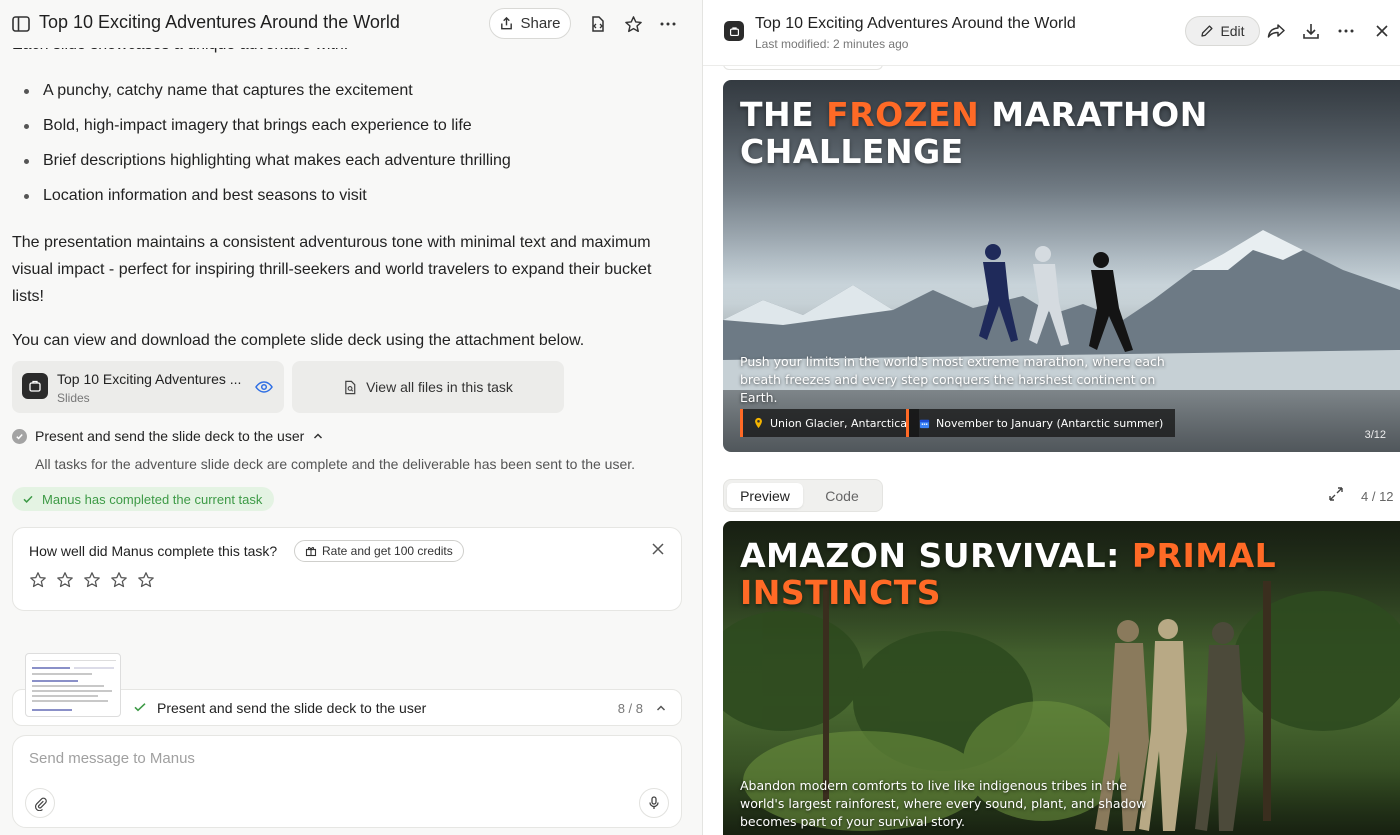  I want to click on message-composer, so click(347, 781).